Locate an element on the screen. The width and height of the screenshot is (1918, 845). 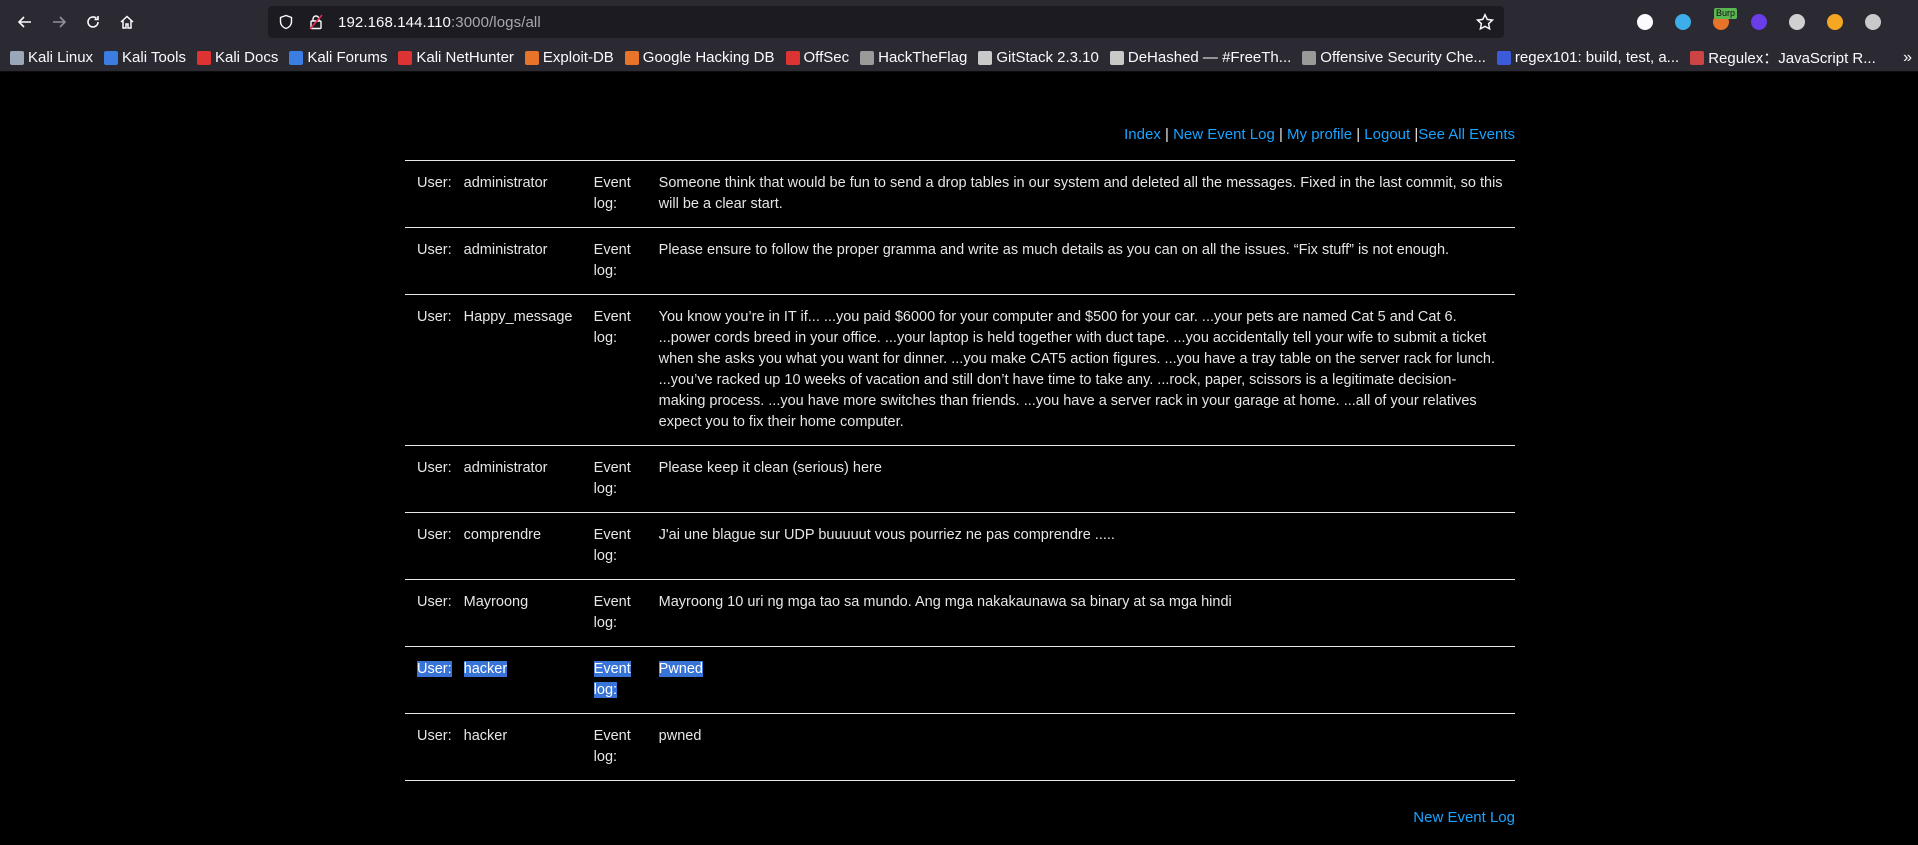
kali-tools-icon is located at coordinates (111, 57).